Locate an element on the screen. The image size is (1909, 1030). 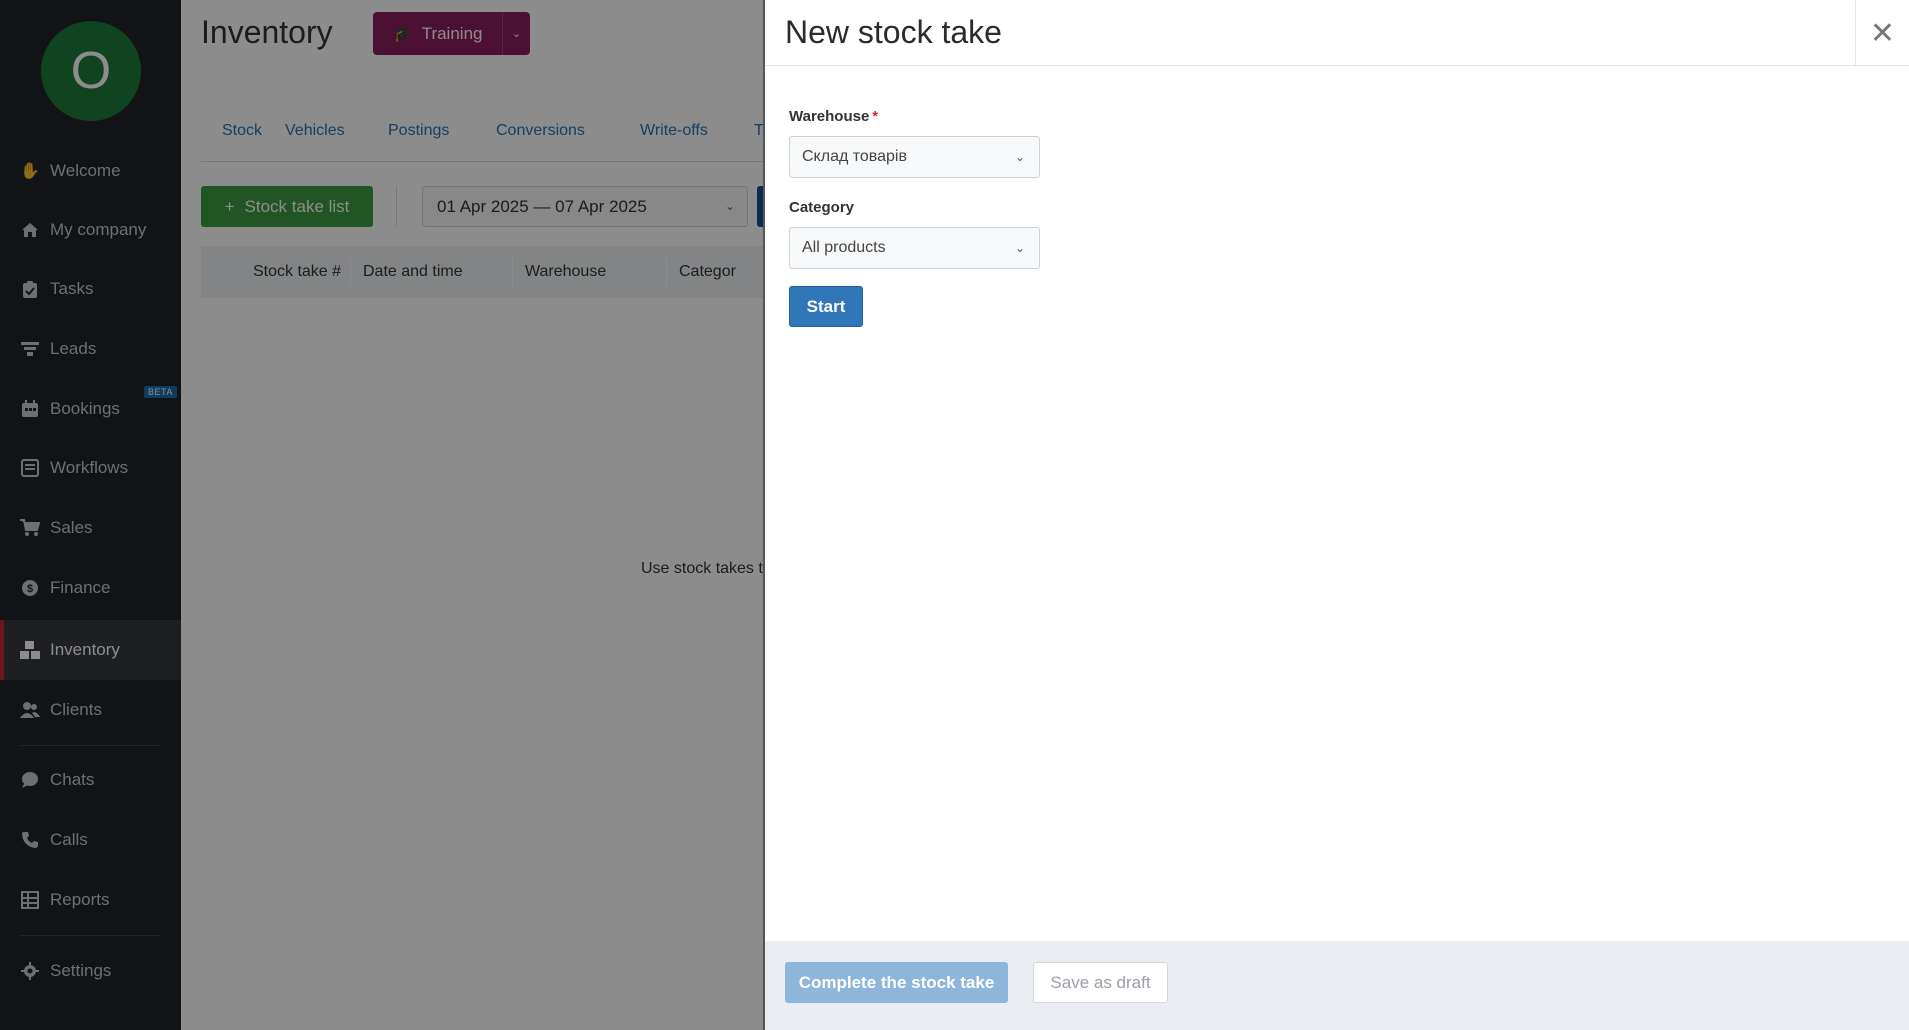
complete-stock-take-button: Complete the stock take is located at coordinates (896, 982).